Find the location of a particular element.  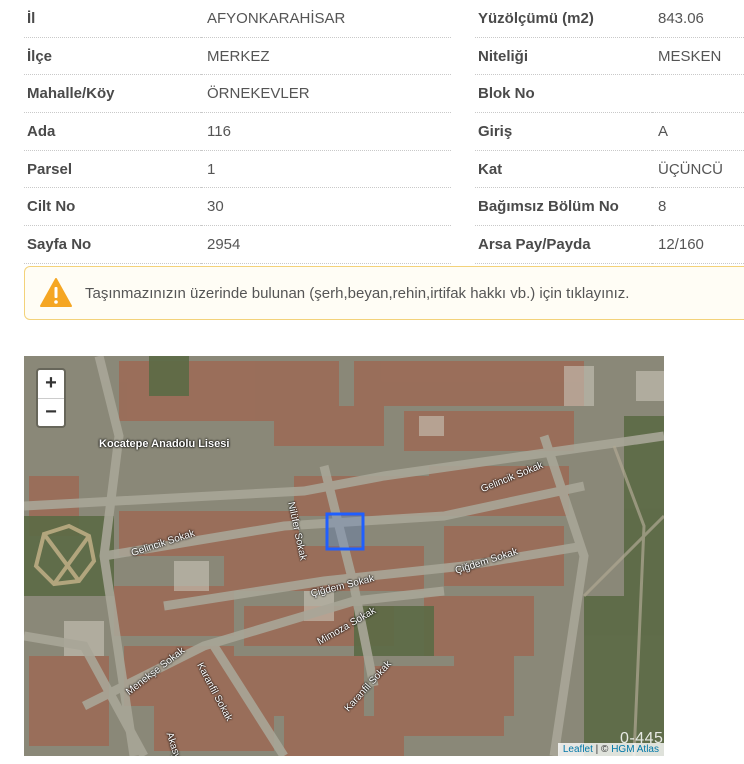

field-value: AFYONKARAHİSAR is located at coordinates (326, 19).